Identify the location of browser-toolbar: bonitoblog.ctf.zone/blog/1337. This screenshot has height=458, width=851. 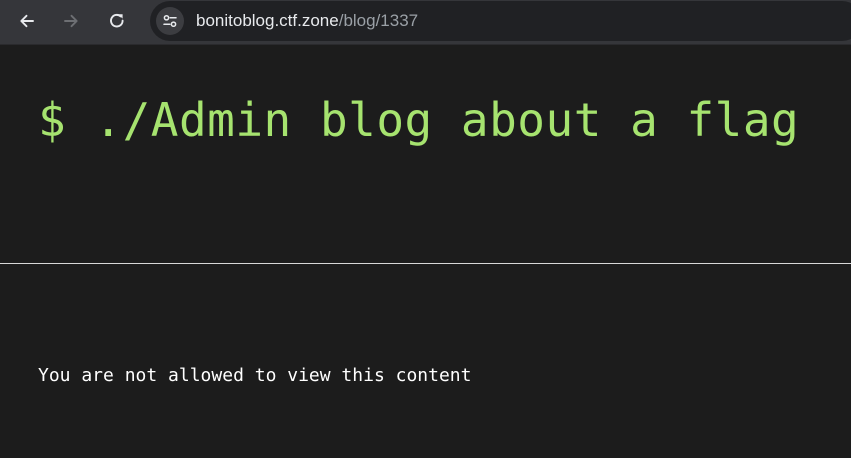
(425, 22).